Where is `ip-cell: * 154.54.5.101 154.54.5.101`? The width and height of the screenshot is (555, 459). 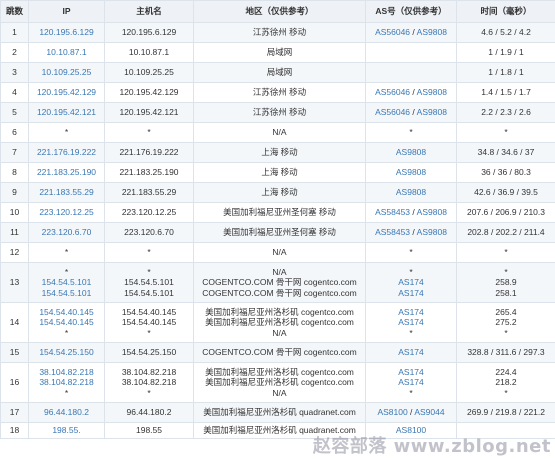
ip-cell: * 154.54.5.101 154.54.5.101 is located at coordinates (66, 282).